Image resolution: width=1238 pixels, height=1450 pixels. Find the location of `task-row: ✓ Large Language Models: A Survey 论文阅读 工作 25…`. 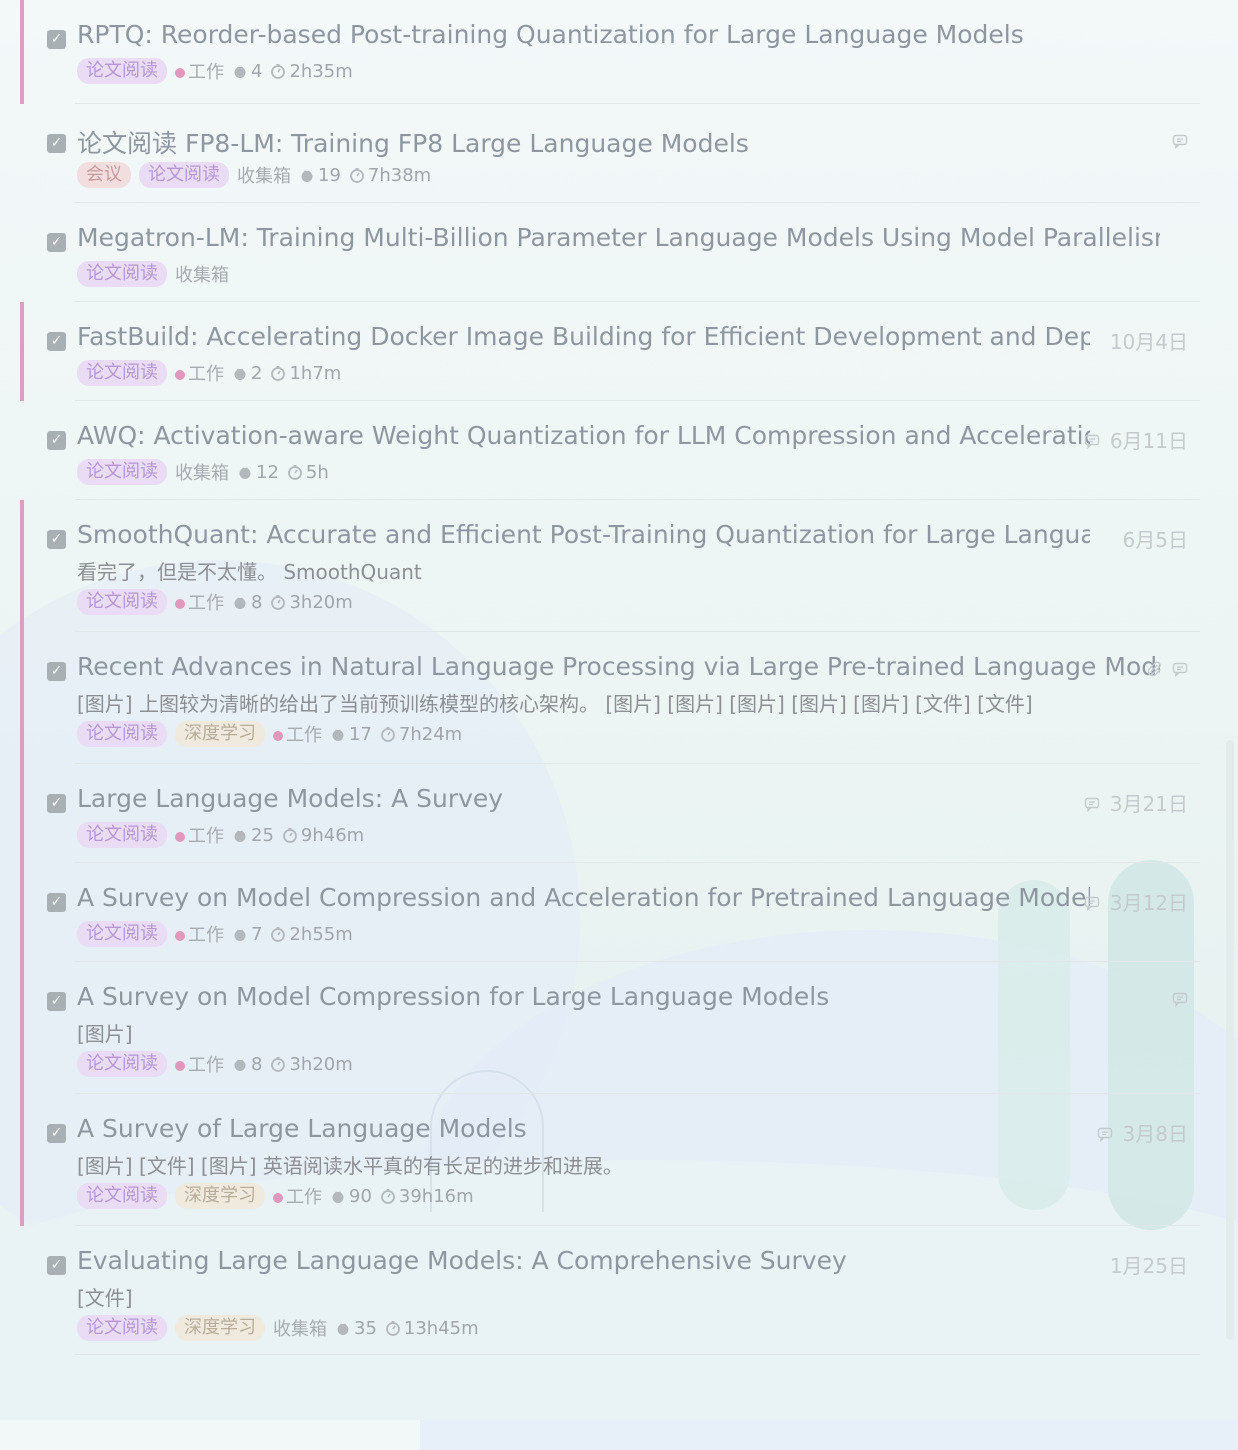

task-row: ✓ Large Language Models: A Survey 论文阅读 工作 25… is located at coordinates (610, 813).